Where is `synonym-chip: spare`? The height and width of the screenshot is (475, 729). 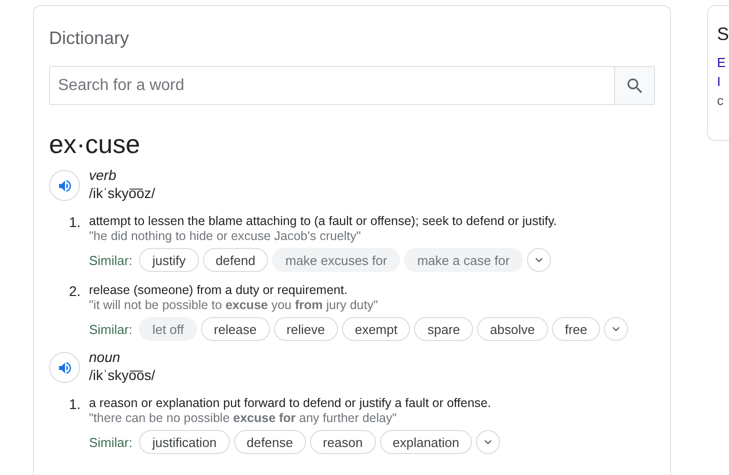
synonym-chip: spare is located at coordinates (444, 329).